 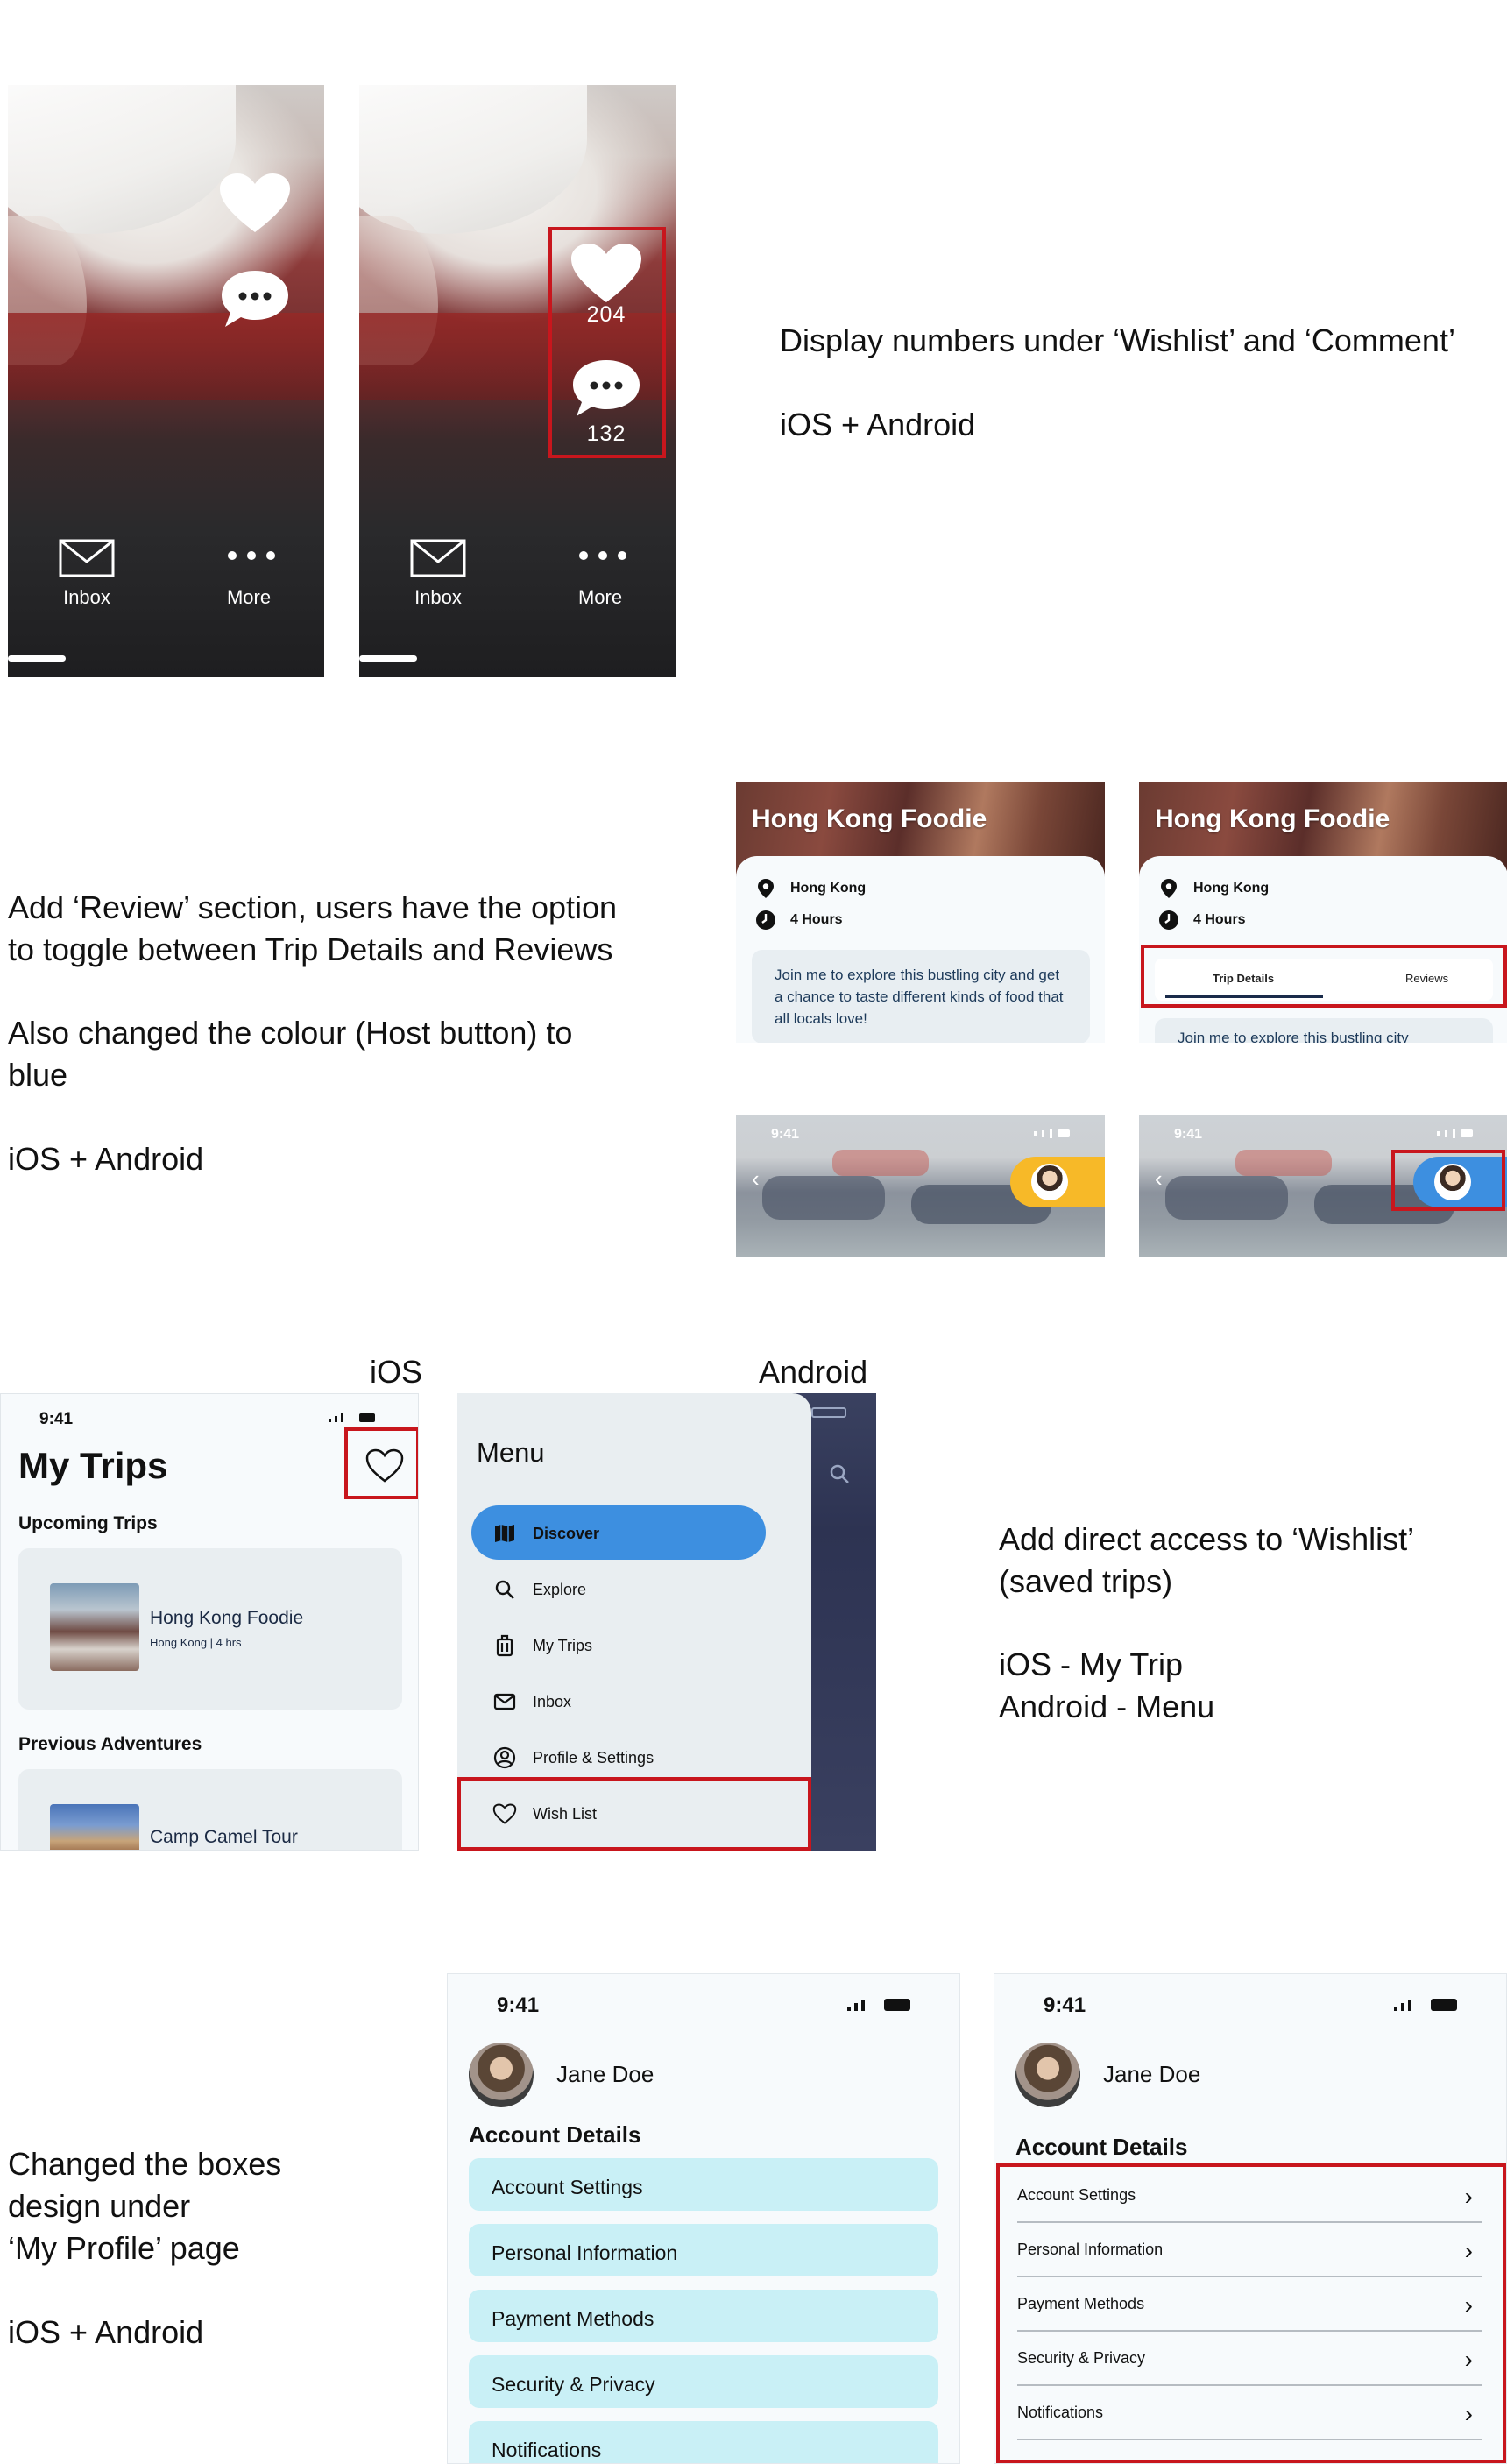 What do you see at coordinates (828, 1412) in the screenshot?
I see `backdrop-status-icons` at bounding box center [828, 1412].